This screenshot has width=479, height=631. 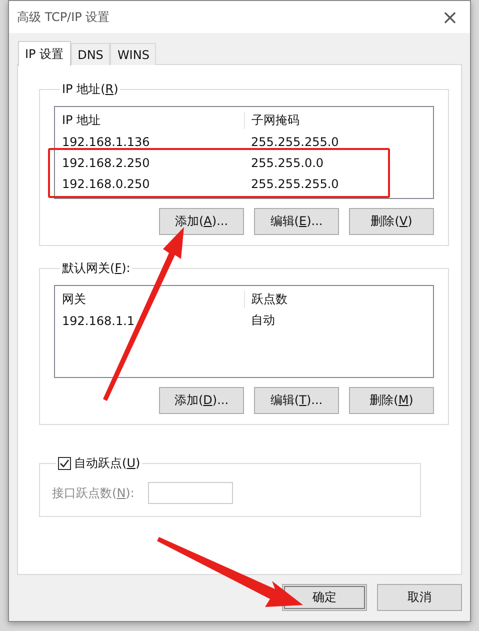 I want to click on column-header: 子网掩码, so click(x=338, y=120).